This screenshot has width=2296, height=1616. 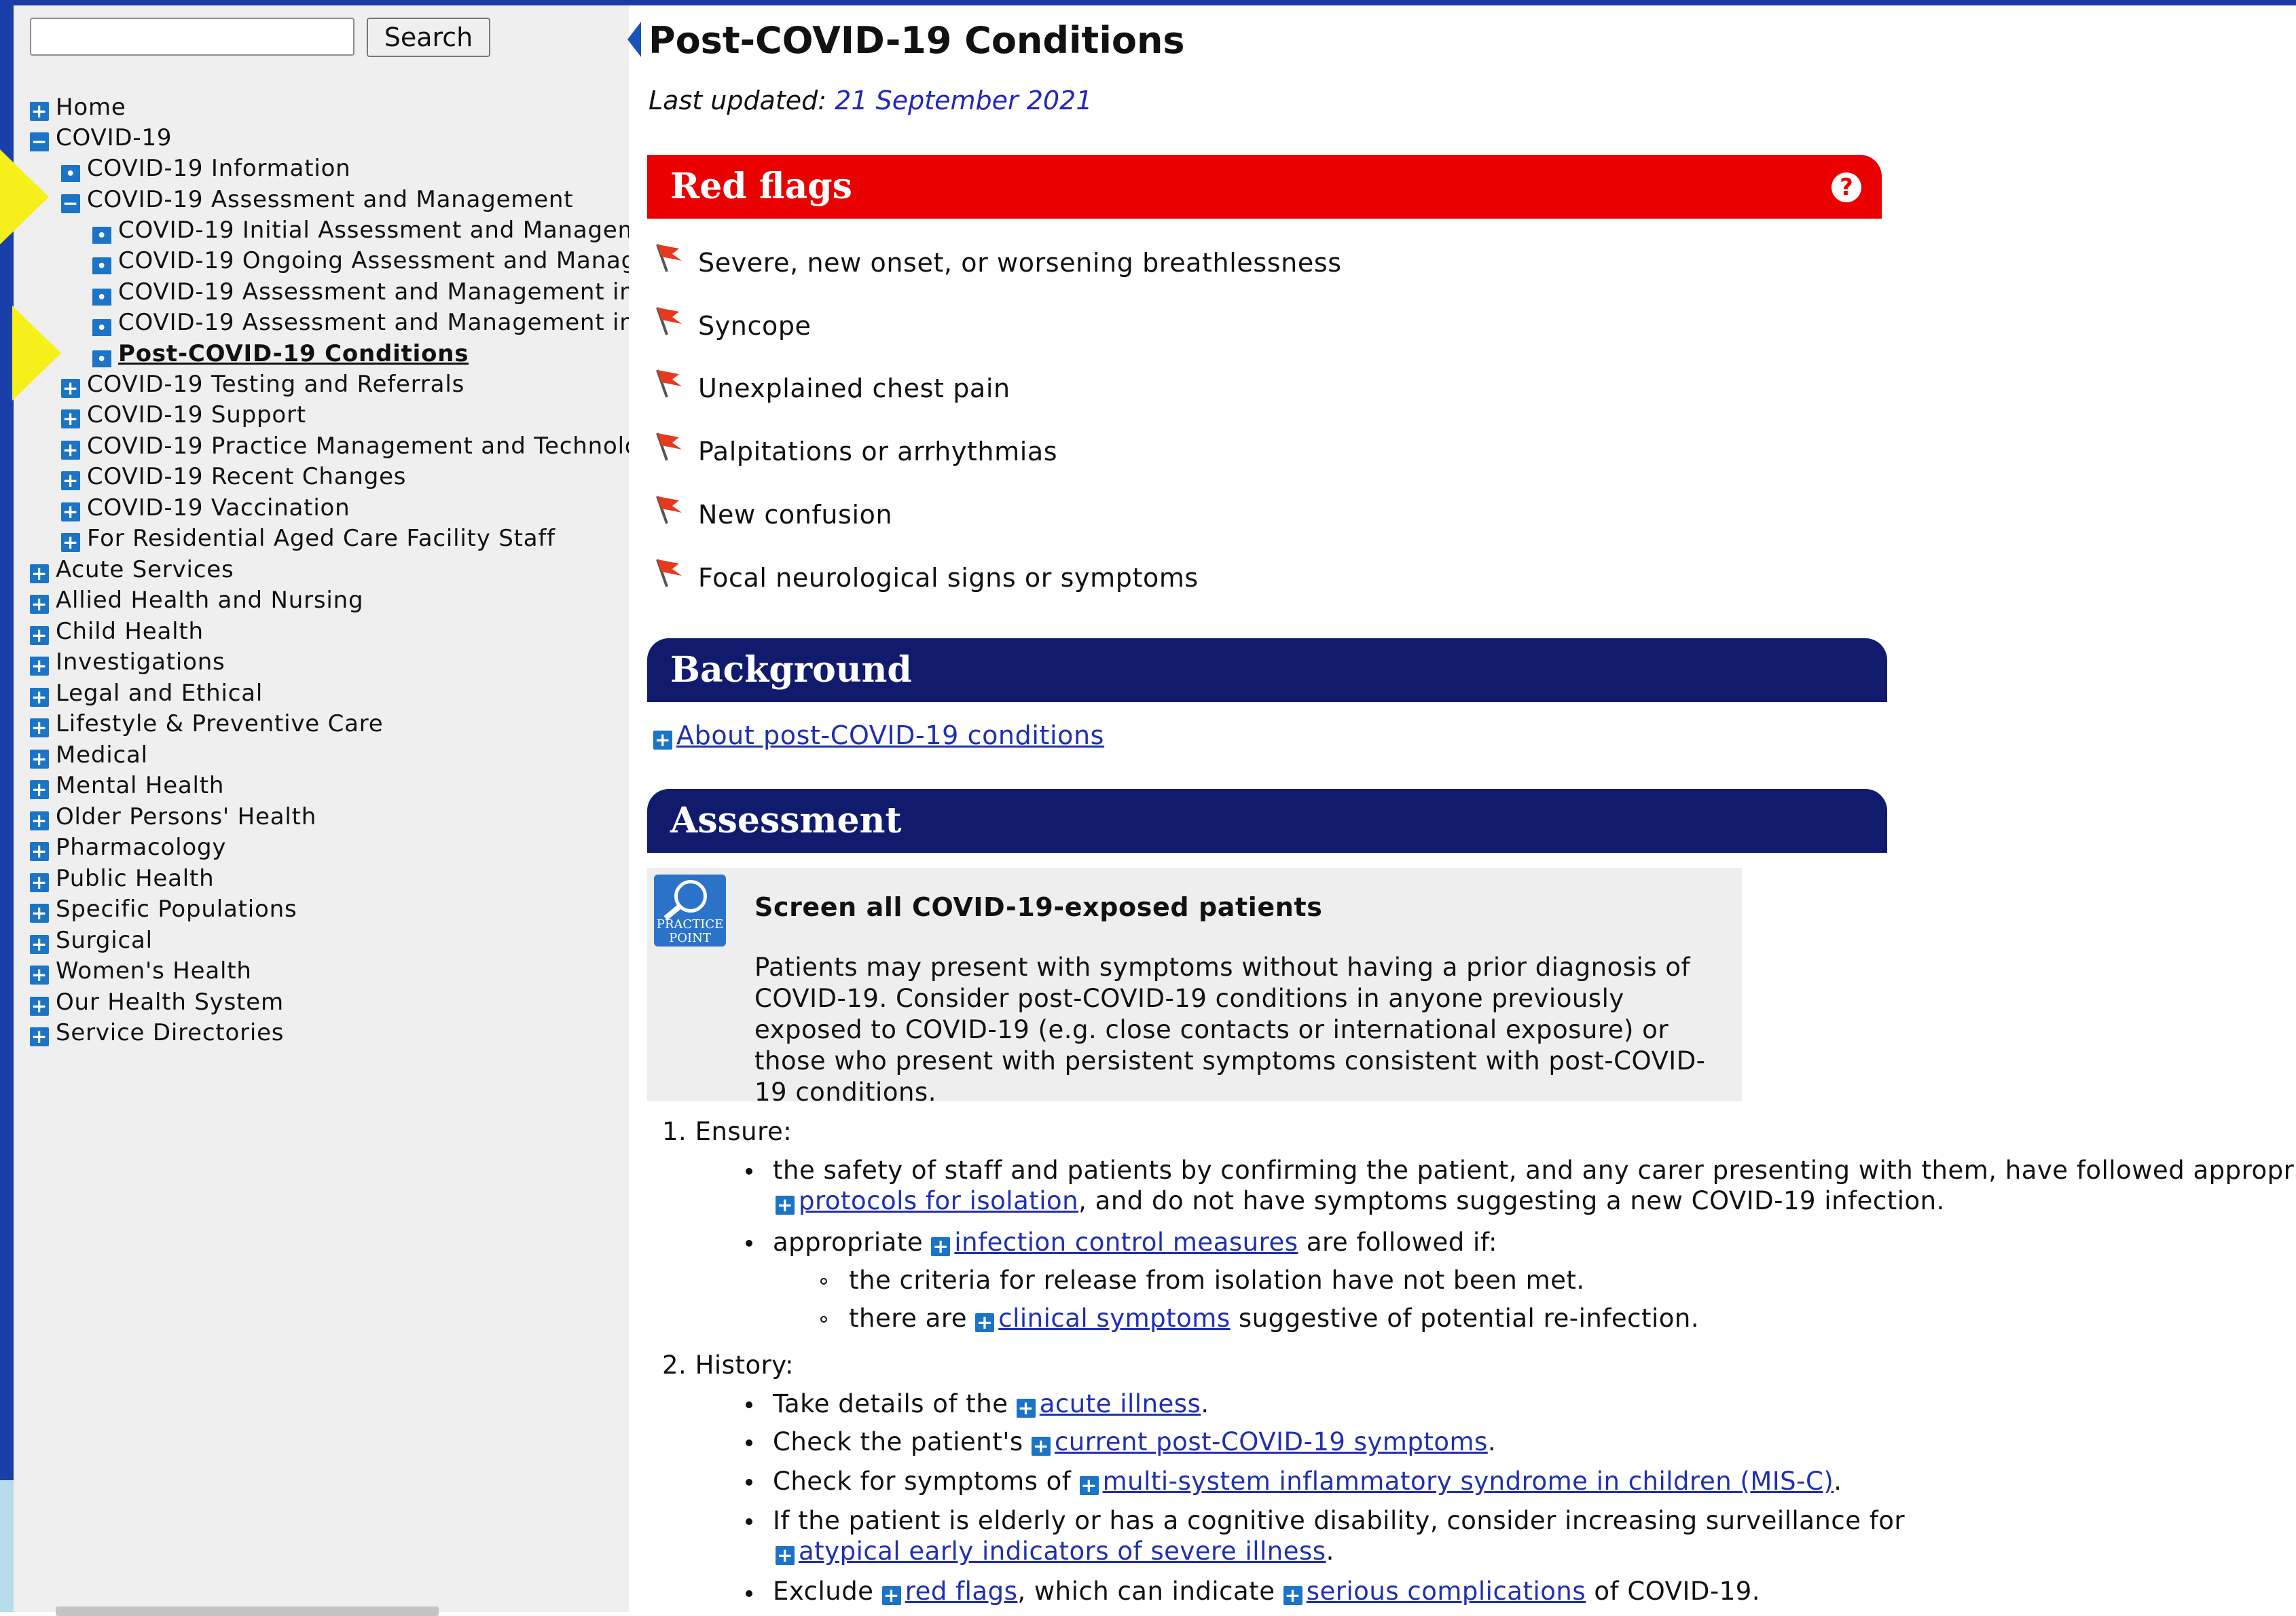 I want to click on tree-item-medical: + Medical, so click(x=89, y=755).